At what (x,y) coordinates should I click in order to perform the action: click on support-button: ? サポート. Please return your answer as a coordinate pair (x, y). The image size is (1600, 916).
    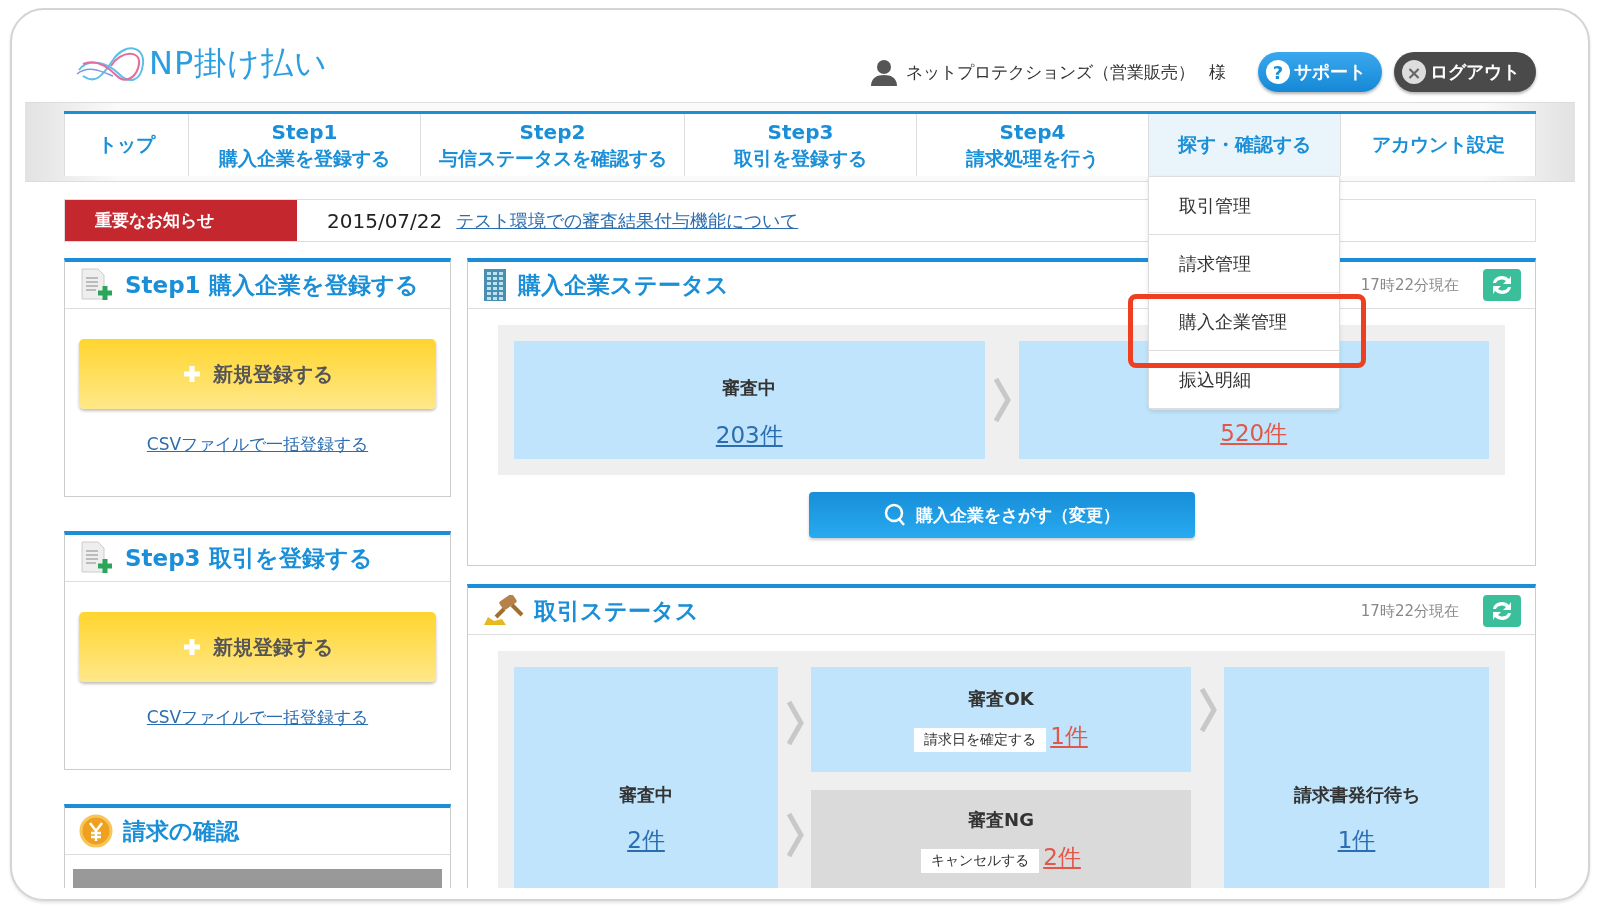
    Looking at the image, I should click on (1320, 72).